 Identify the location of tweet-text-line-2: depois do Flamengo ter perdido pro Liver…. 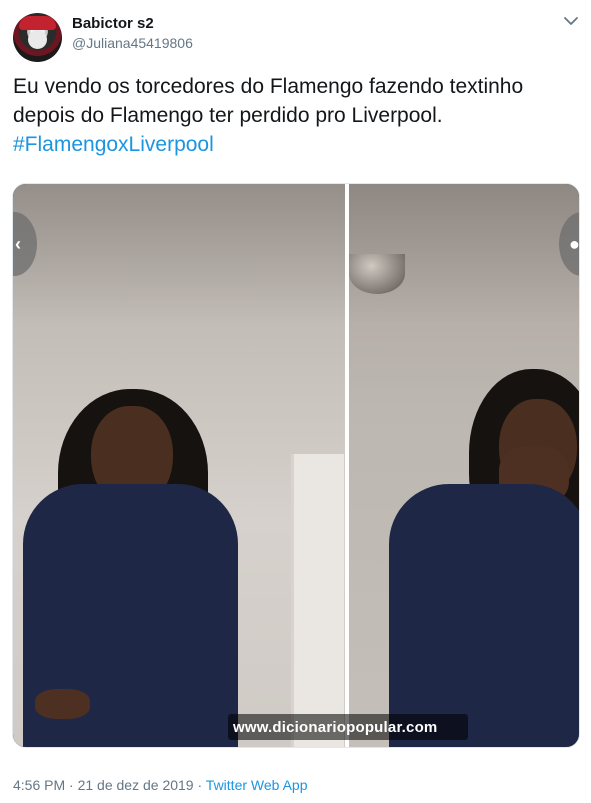
(228, 115).